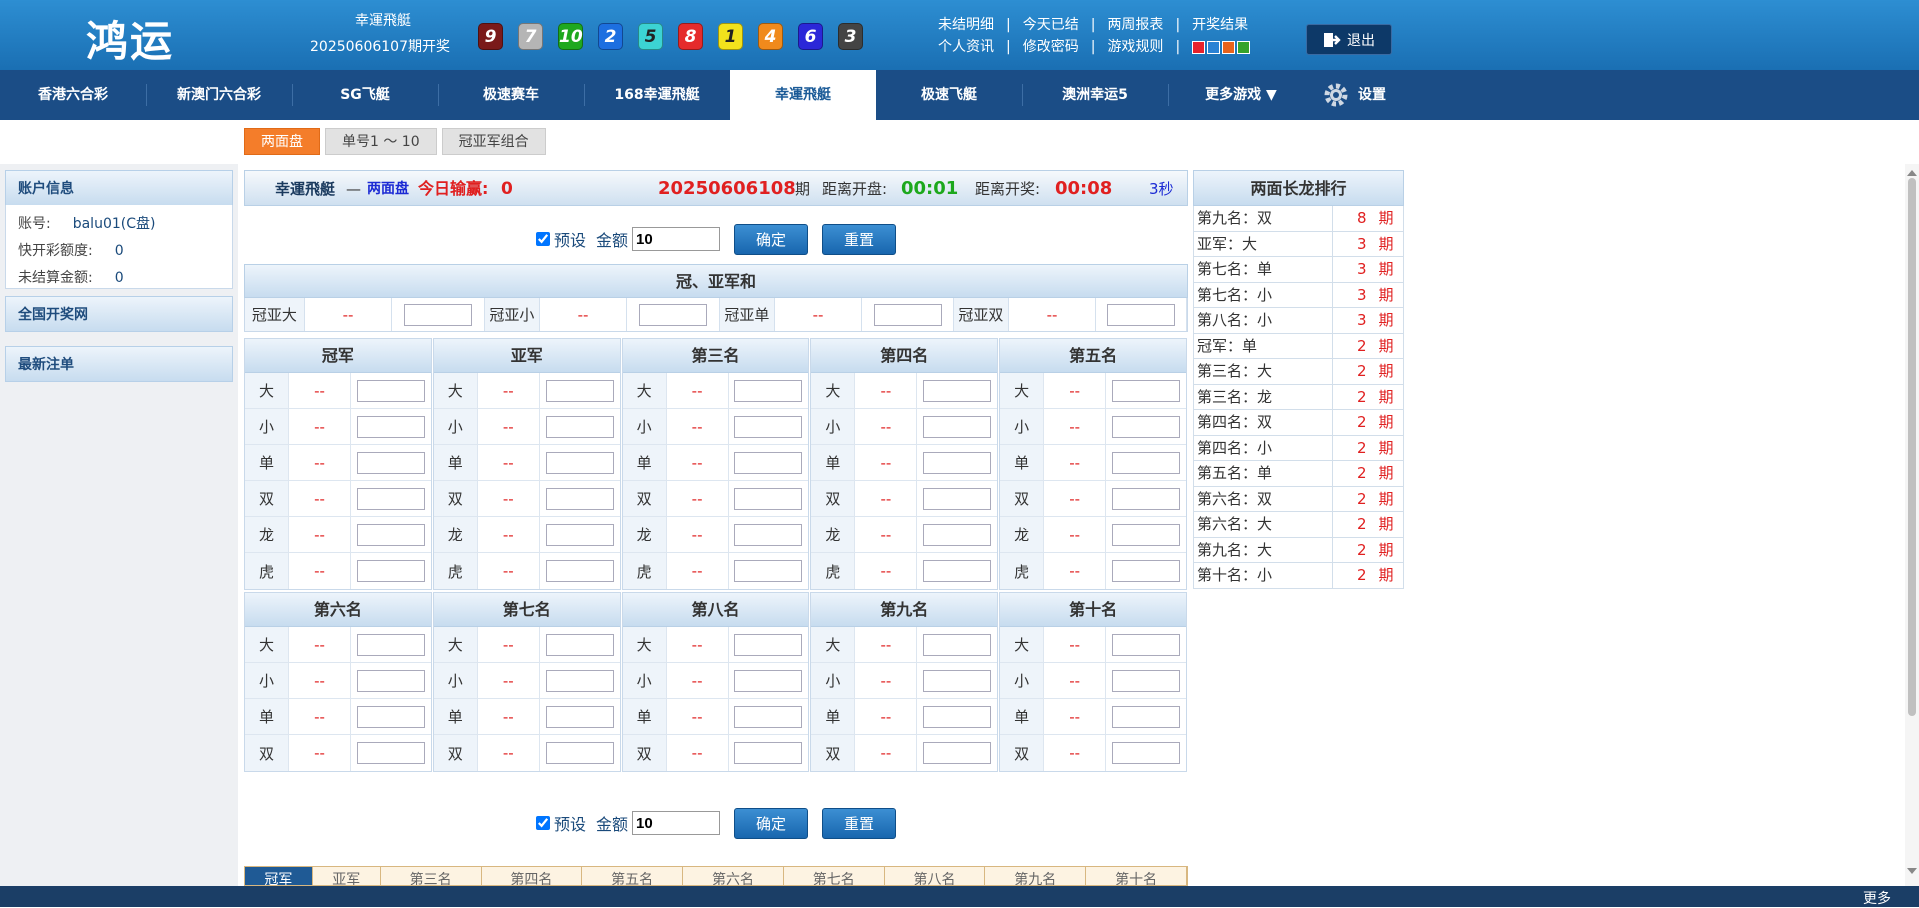 This screenshot has width=1919, height=908. I want to click on scroll-up-icon, so click(1912, 173).